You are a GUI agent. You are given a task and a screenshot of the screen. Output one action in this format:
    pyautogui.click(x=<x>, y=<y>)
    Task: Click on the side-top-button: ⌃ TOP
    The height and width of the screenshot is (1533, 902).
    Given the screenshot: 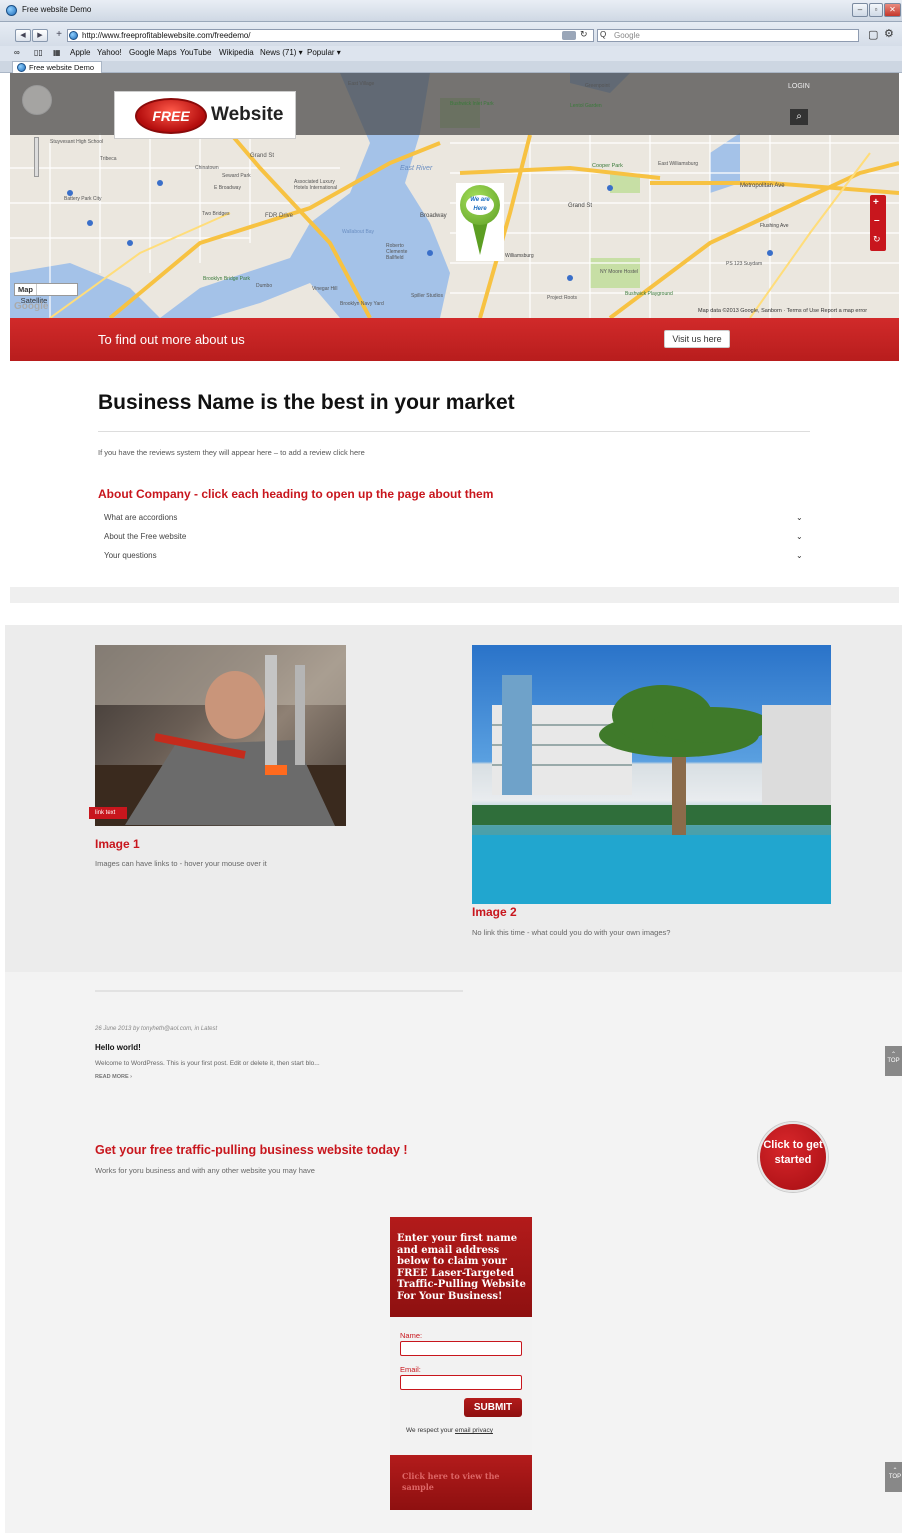 What is the action you would take?
    pyautogui.click(x=893, y=1061)
    